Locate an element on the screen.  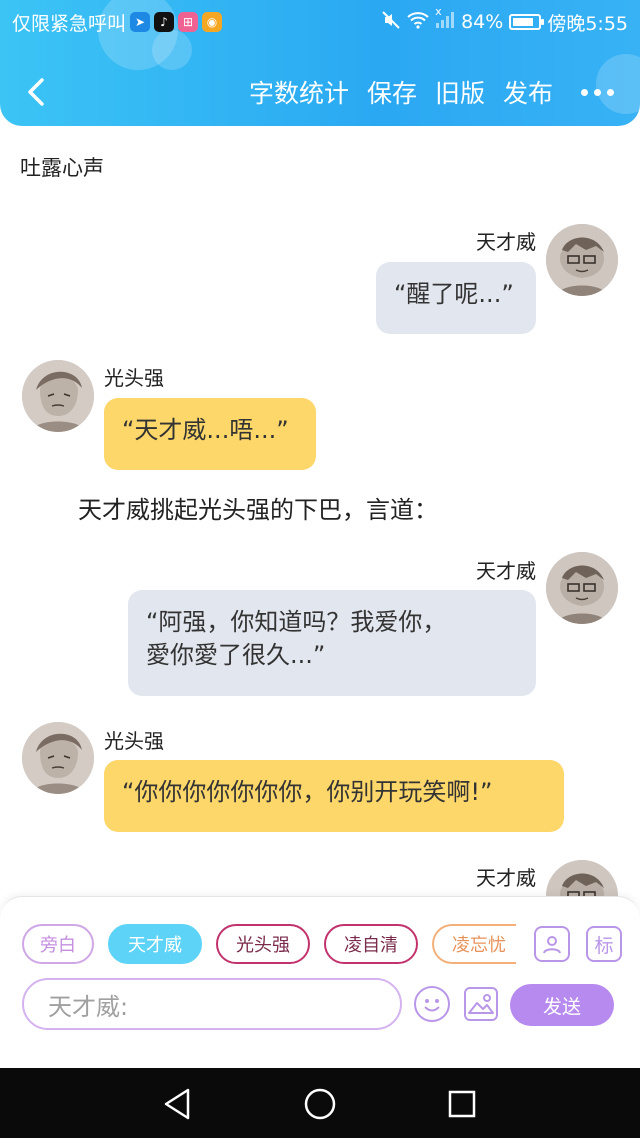
signal-icon: x is located at coordinates (445, 19).